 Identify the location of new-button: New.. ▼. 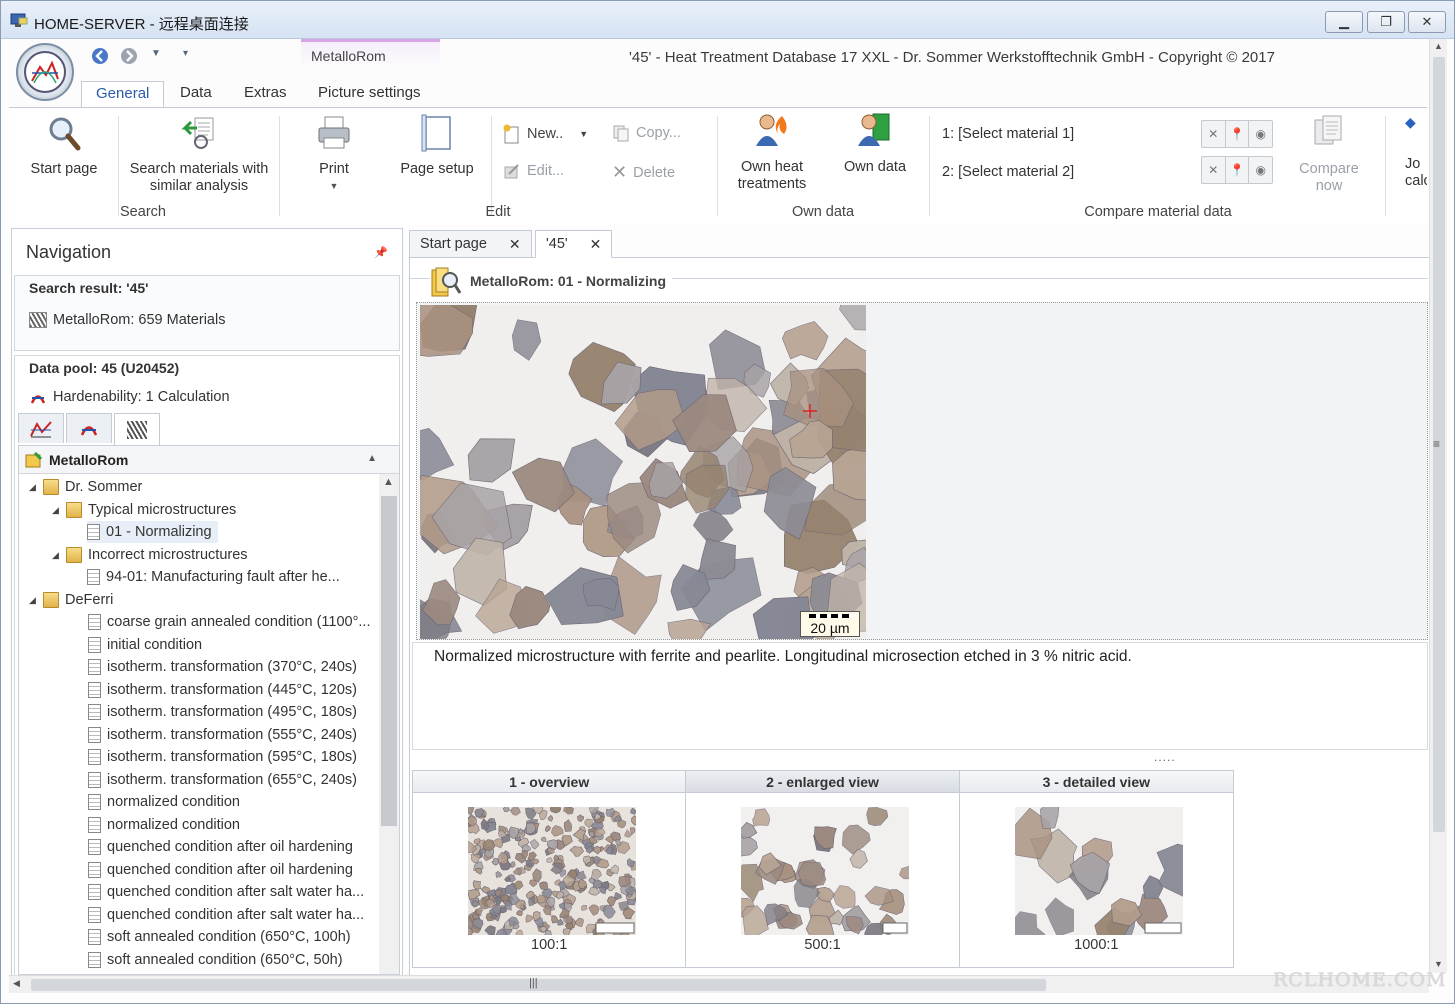
(545, 134).